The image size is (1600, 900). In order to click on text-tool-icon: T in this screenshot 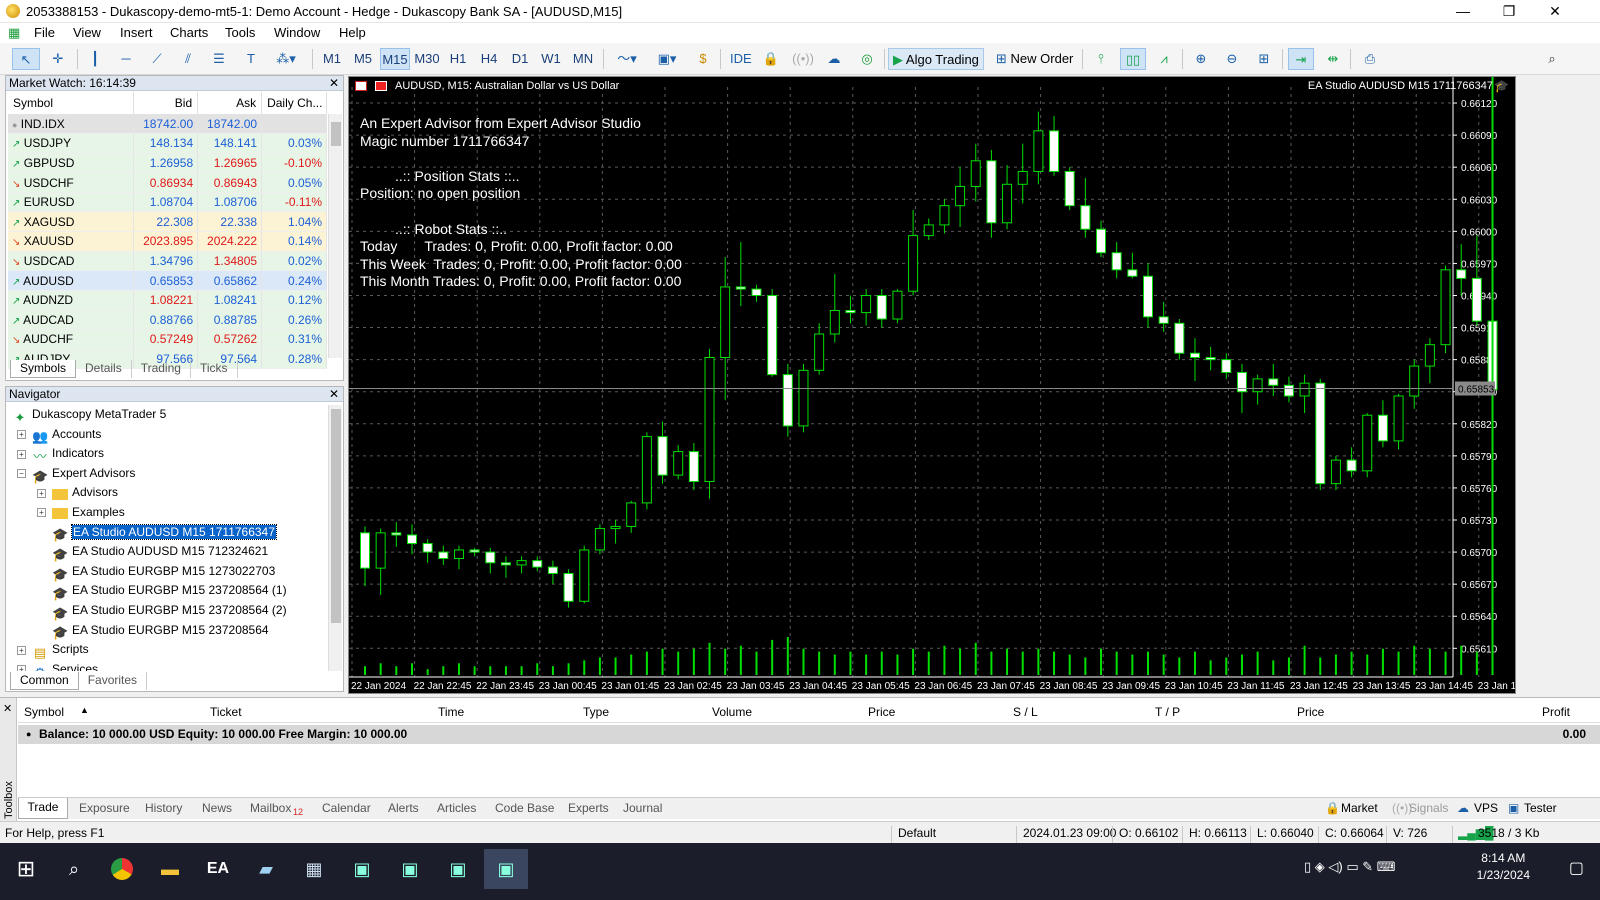, I will do `click(251, 59)`.